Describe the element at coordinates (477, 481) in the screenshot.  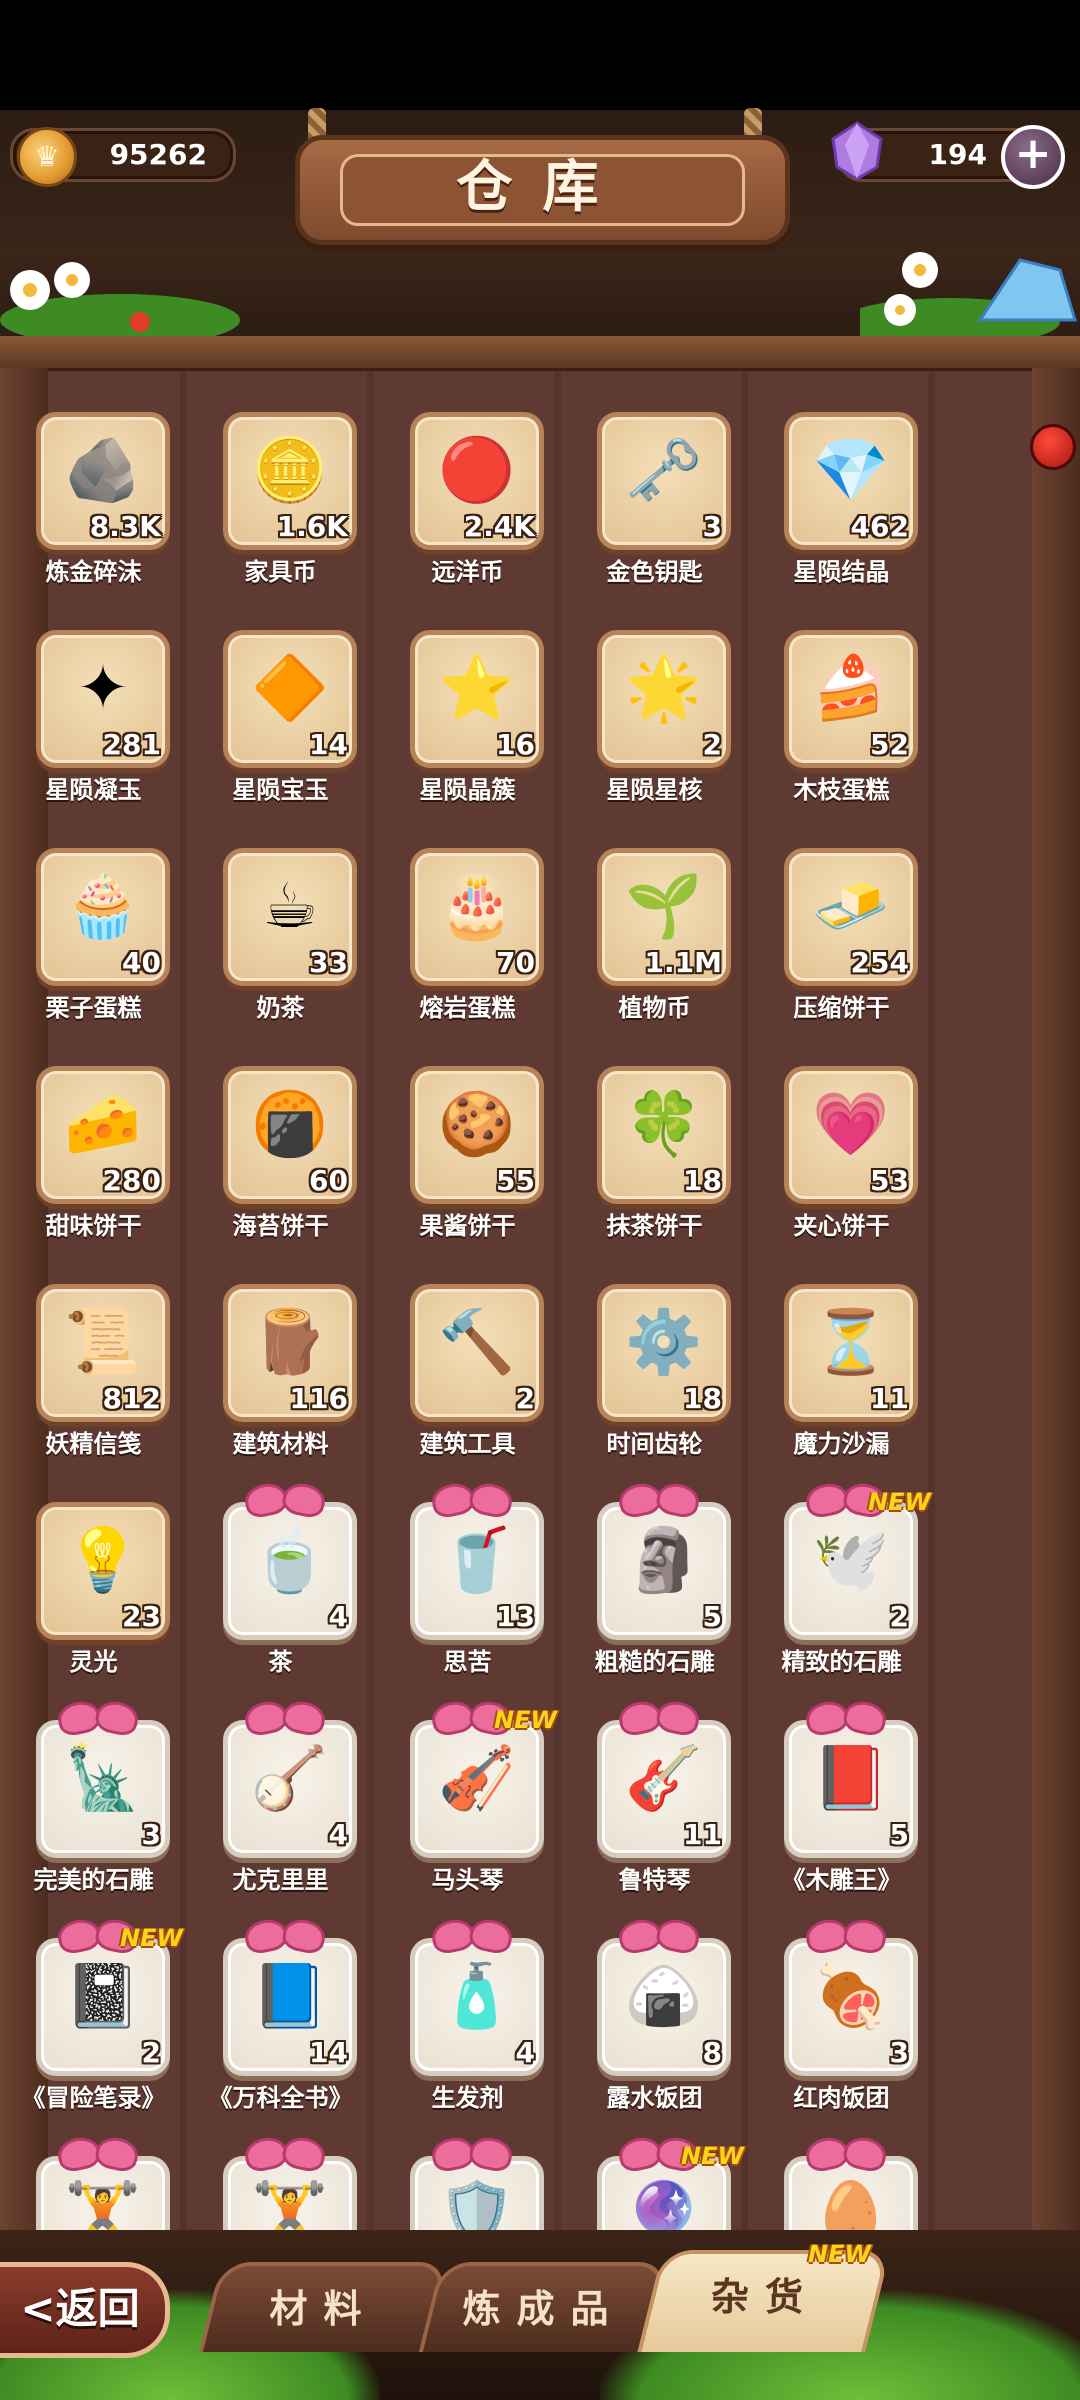
I see `item-tile: 🔴 2.4K` at that location.